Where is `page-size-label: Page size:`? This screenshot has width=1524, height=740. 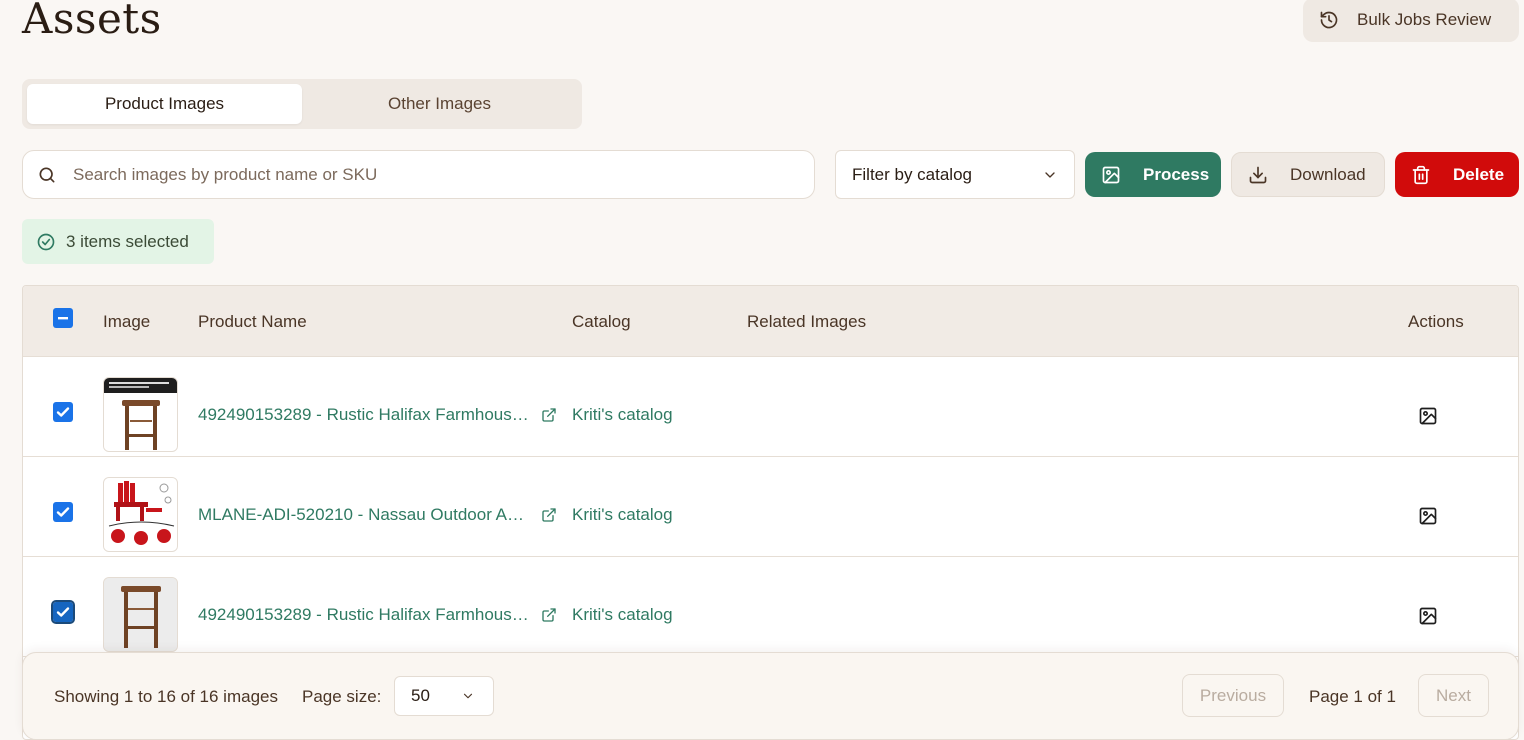 page-size-label: Page size: is located at coordinates (342, 696).